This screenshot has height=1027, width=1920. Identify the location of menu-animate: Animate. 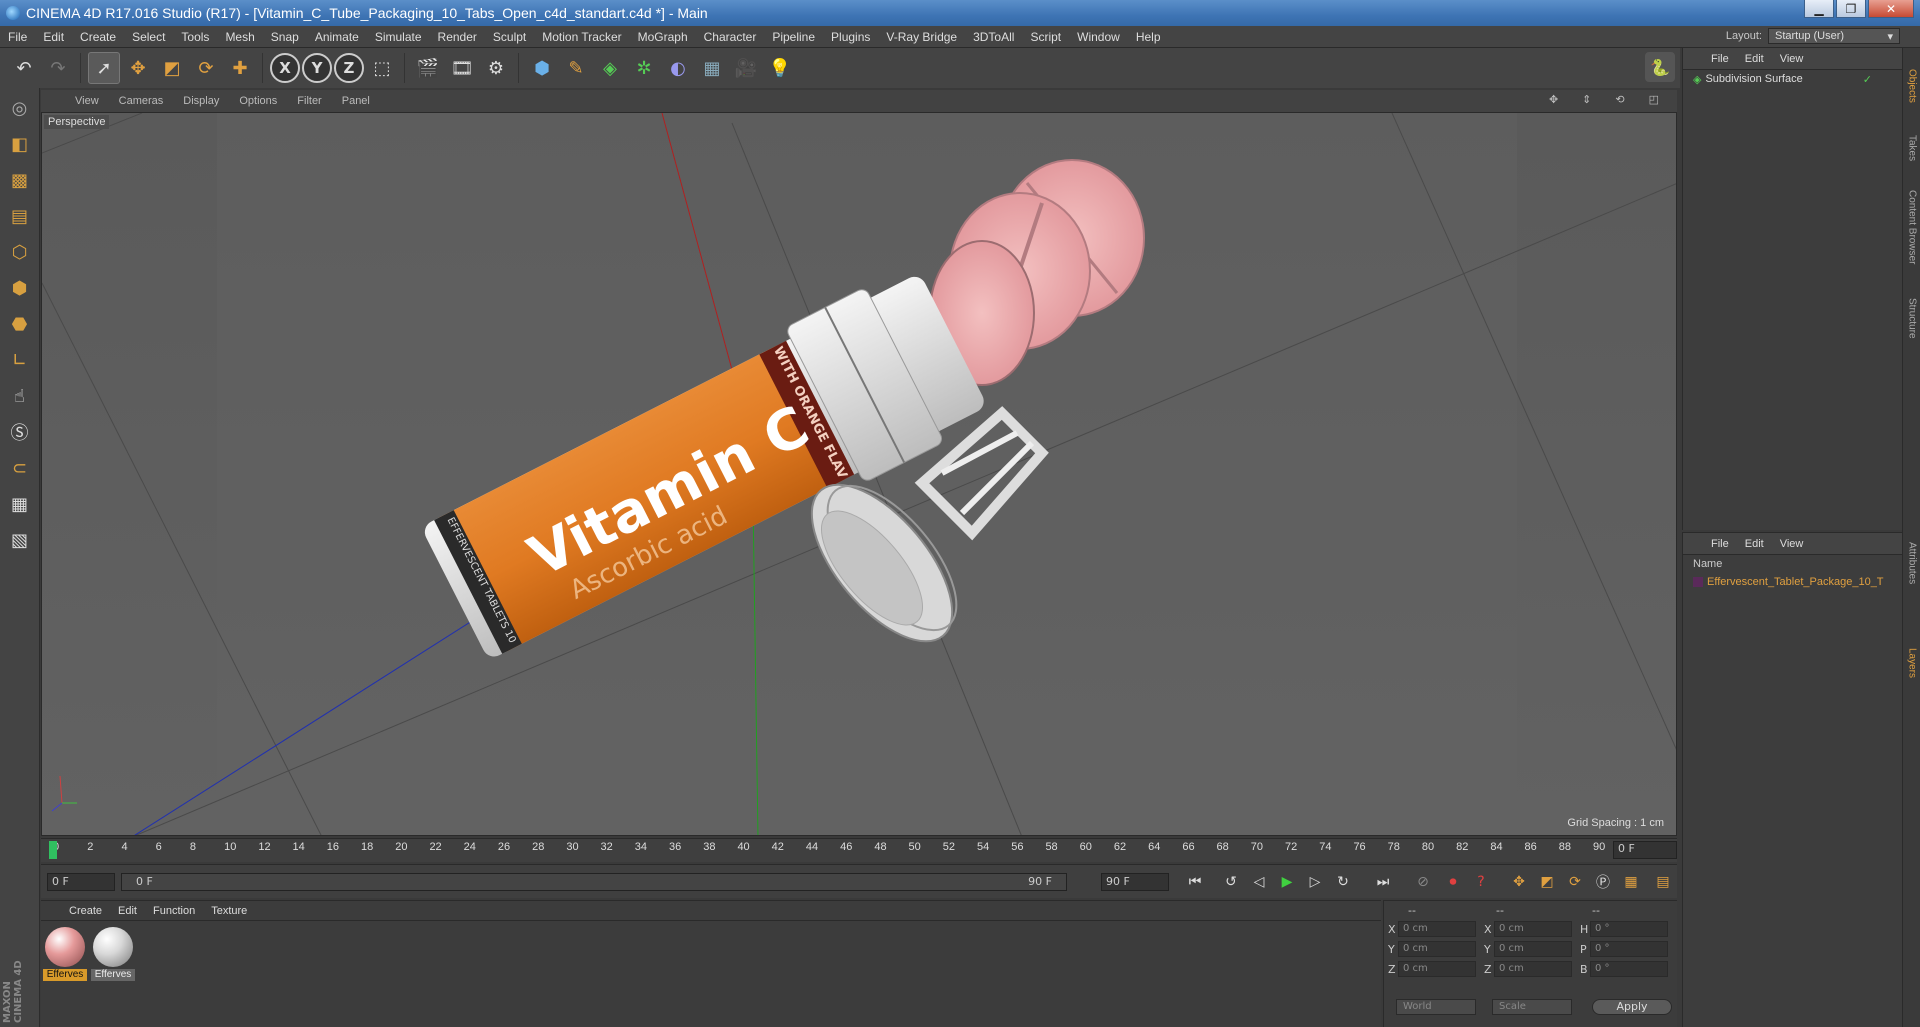
(337, 37).